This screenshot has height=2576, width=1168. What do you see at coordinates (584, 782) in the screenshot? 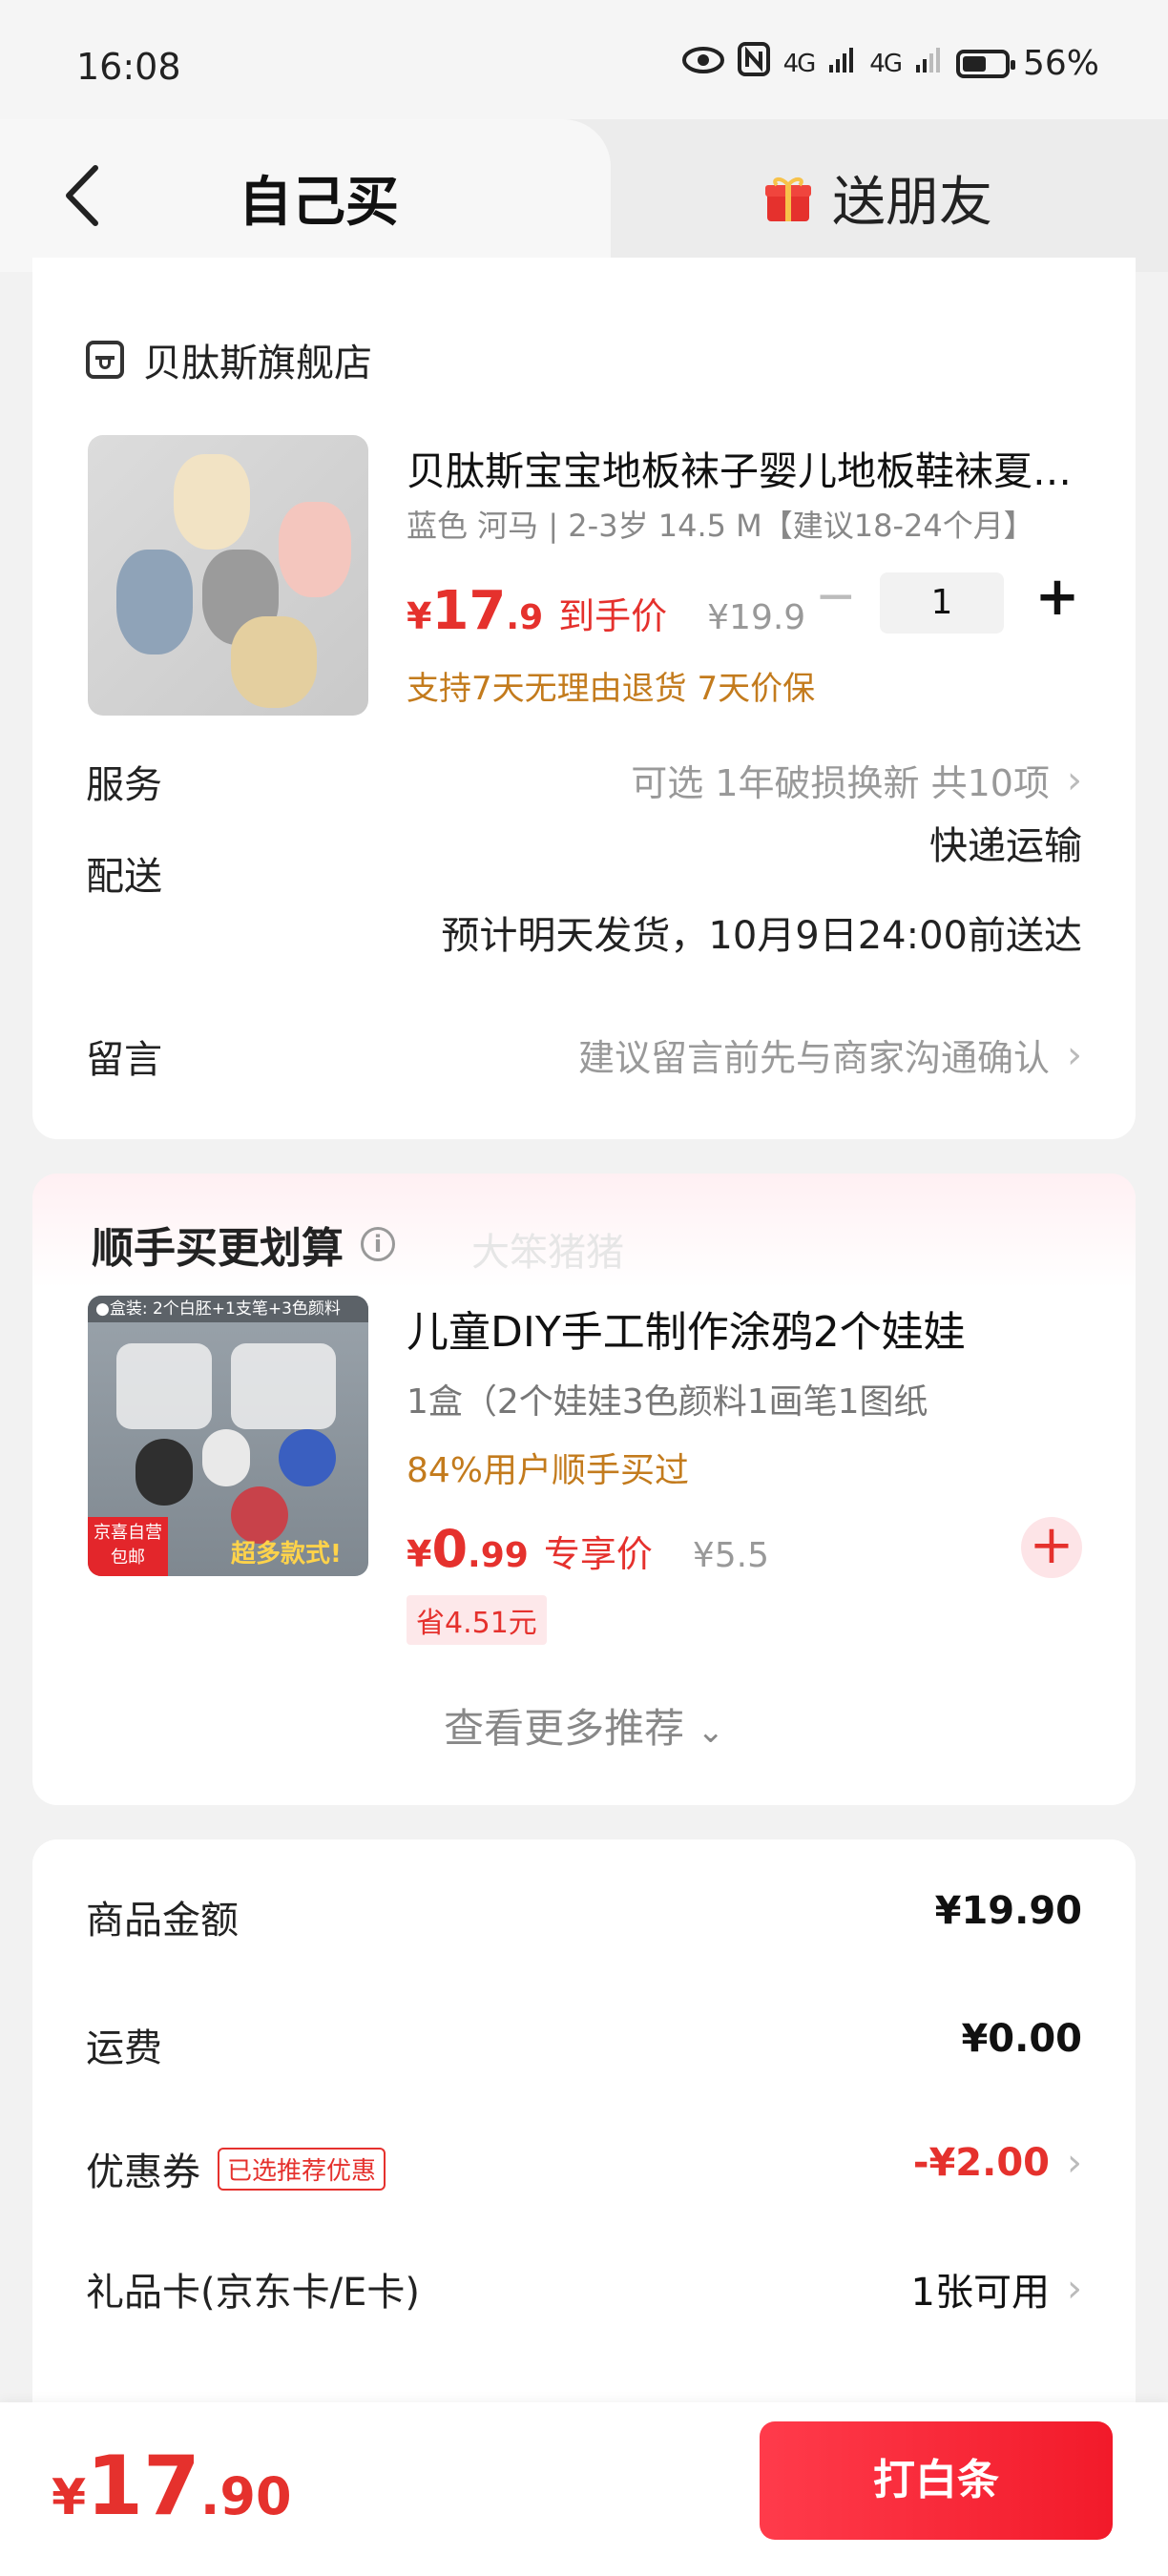
I see `service-row: 服务 可选 1年破损换新 共10项 ›` at bounding box center [584, 782].